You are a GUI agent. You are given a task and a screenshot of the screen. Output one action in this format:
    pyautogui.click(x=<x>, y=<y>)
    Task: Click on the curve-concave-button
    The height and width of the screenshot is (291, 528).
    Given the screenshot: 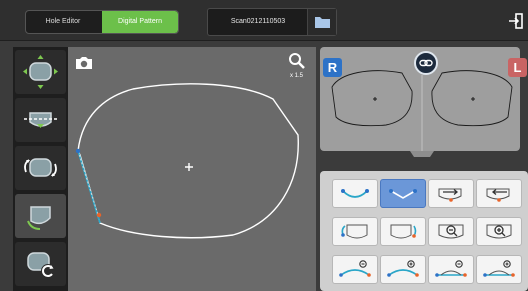 What is the action you would take?
    pyautogui.click(x=403, y=193)
    